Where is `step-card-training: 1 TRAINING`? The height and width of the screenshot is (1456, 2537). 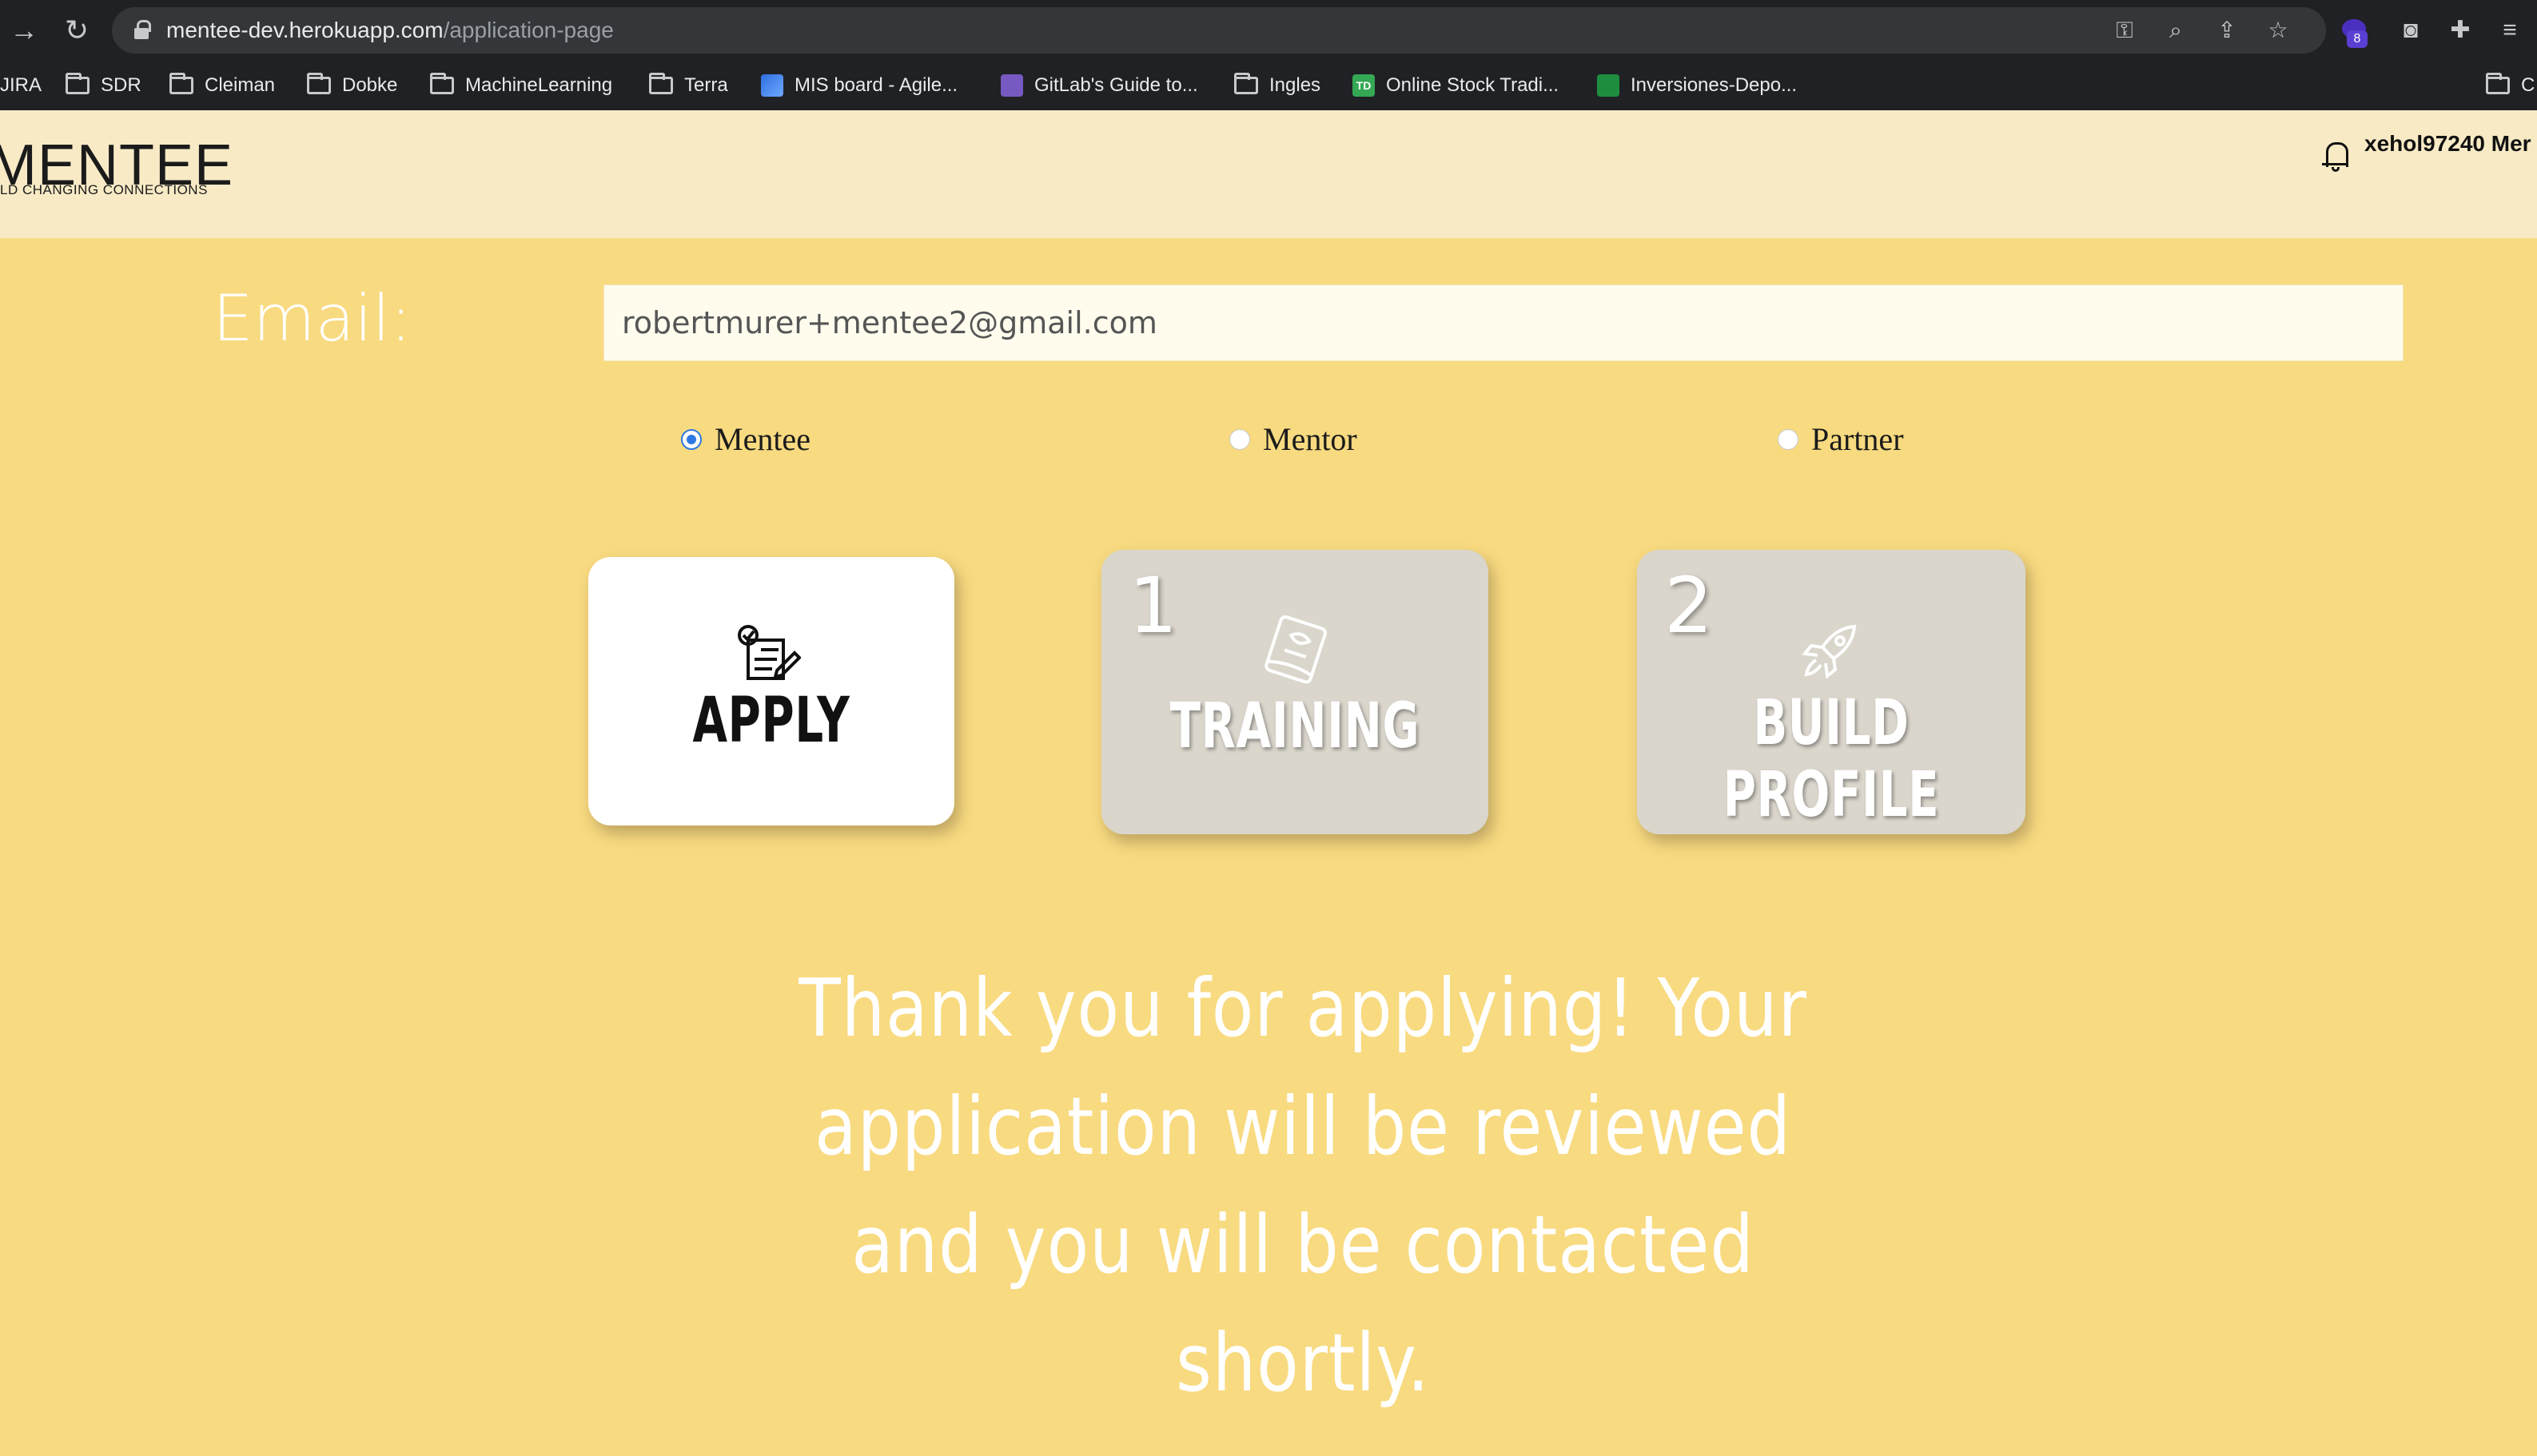 step-card-training: 1 TRAINING is located at coordinates (1294, 692).